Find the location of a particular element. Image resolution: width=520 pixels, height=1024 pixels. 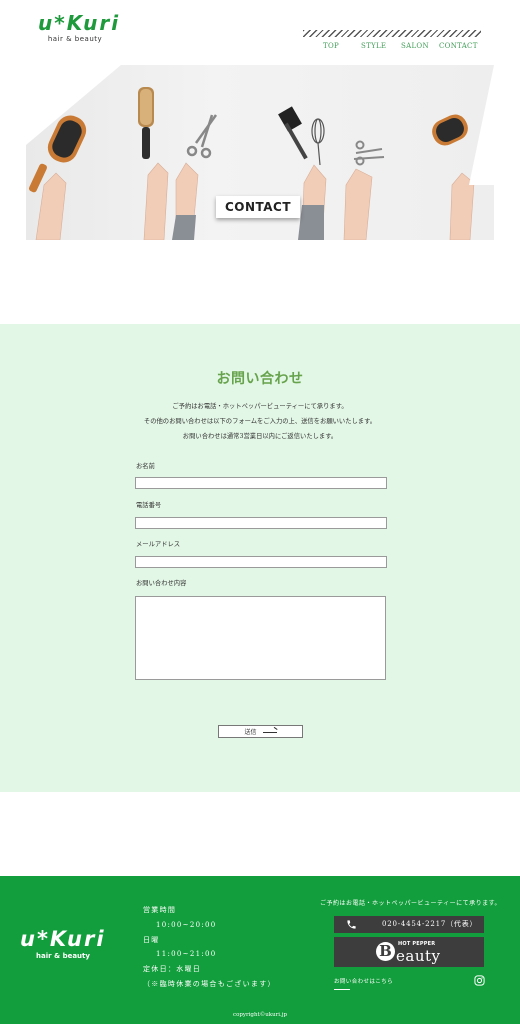

hero-page-title: CONTACT is located at coordinates (258, 207).